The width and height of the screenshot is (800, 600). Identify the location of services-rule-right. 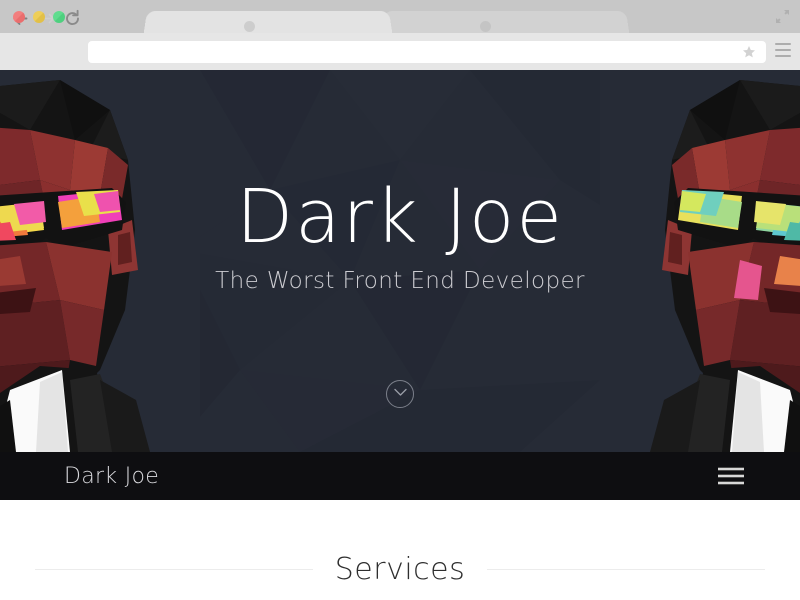
(626, 569).